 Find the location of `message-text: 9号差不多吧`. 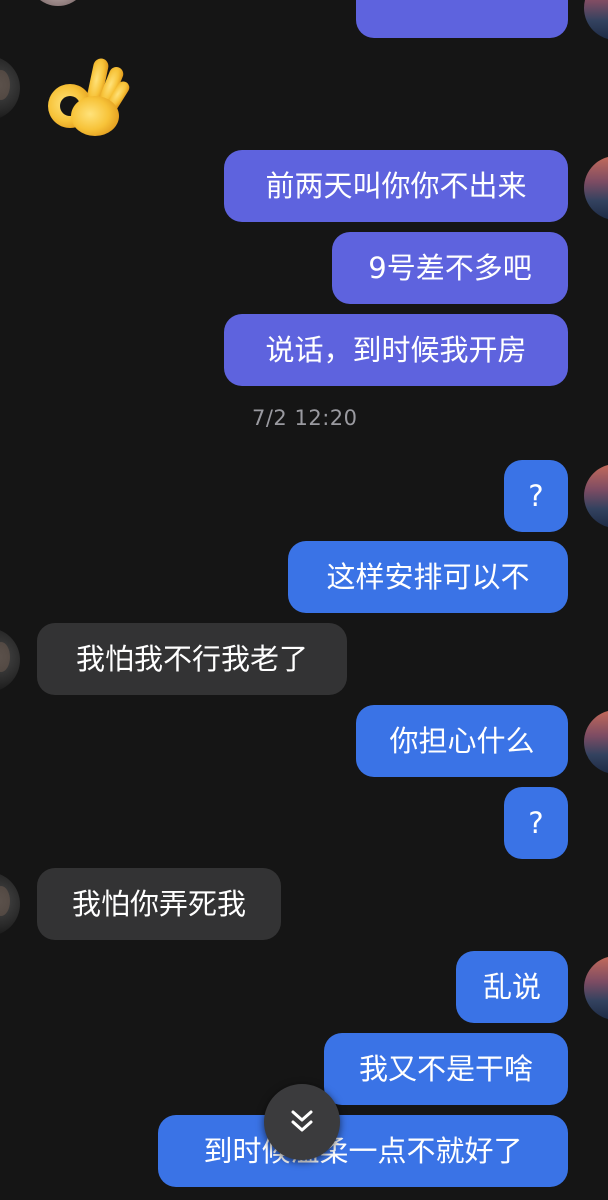

message-text: 9号差不多吧 is located at coordinates (450, 268).